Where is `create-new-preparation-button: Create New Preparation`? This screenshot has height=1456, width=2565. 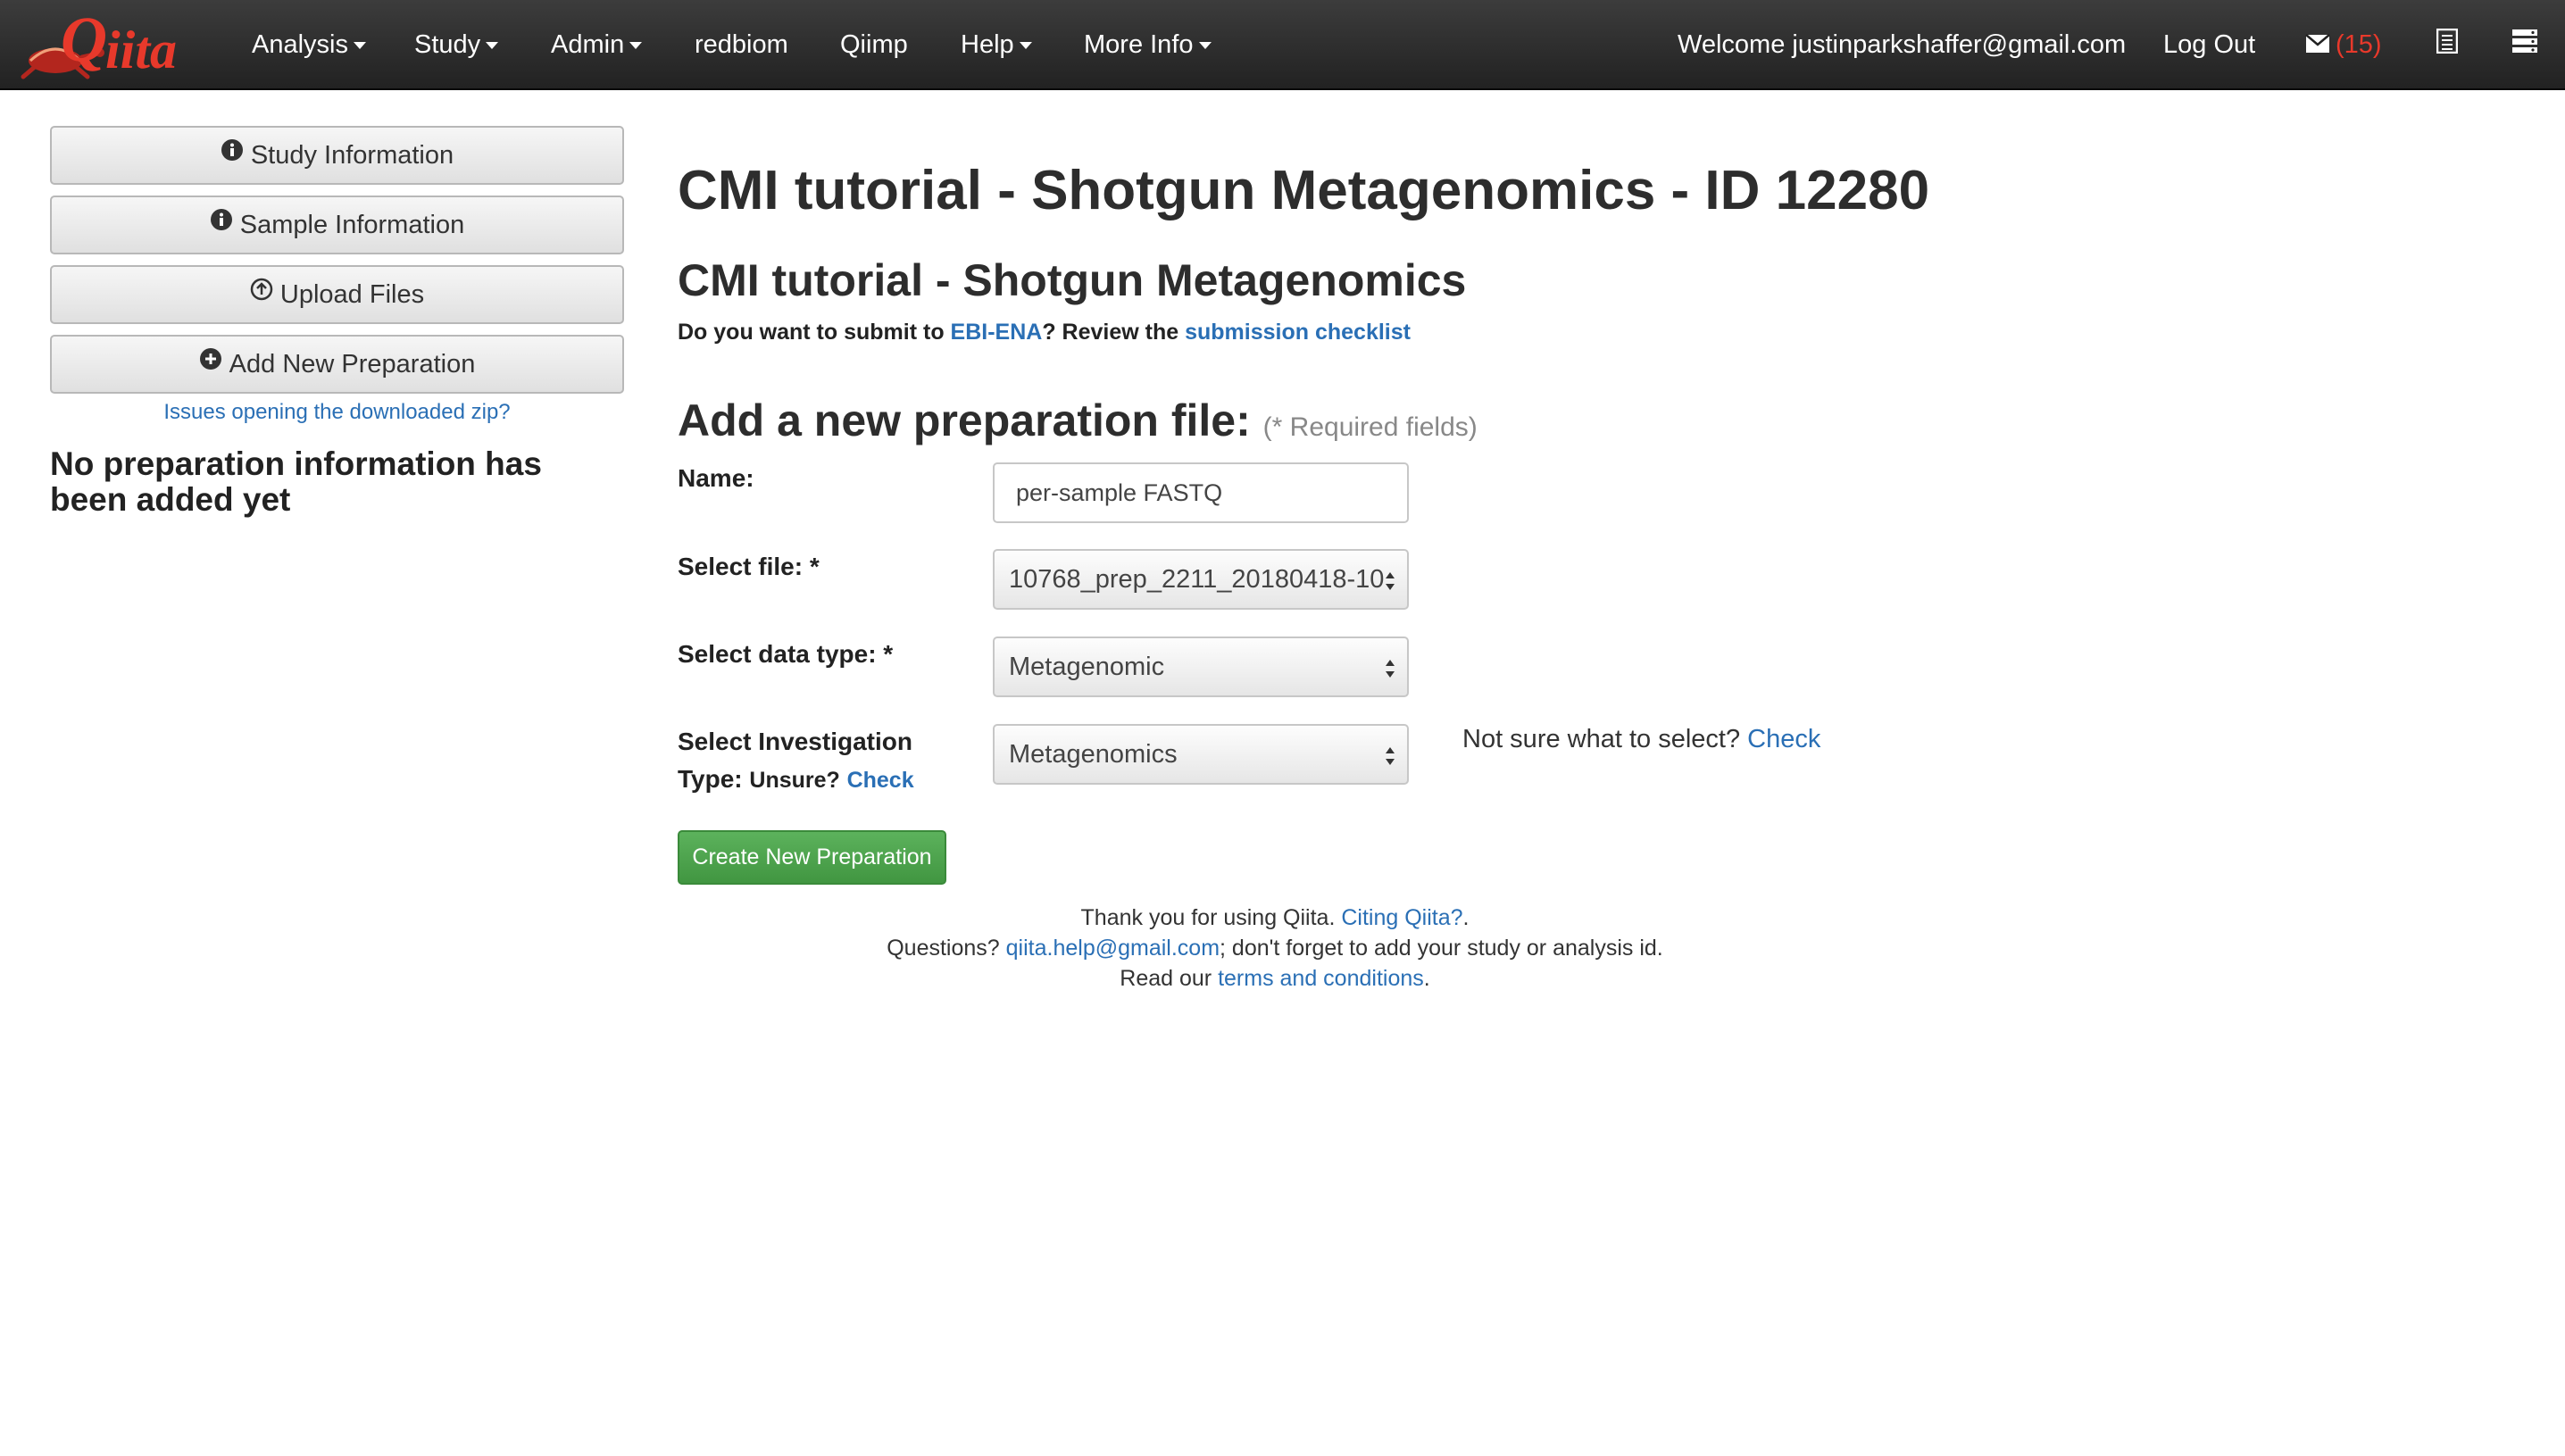
create-new-preparation-button: Create New Preparation is located at coordinates (812, 857).